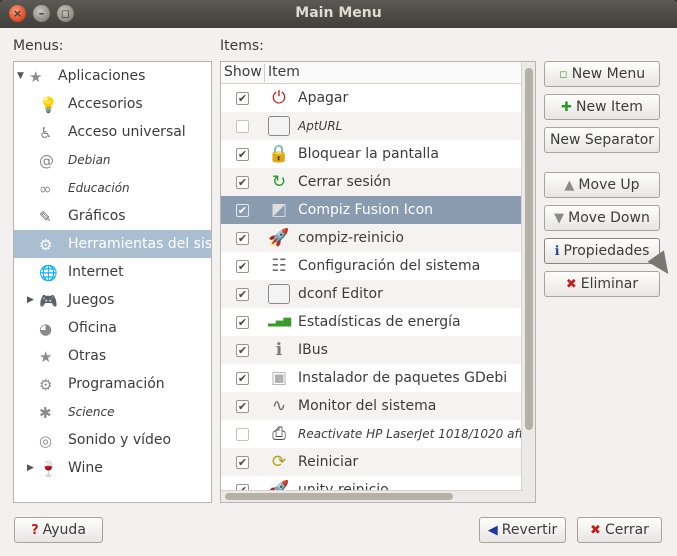 The height and width of the screenshot is (556, 677). Describe the element at coordinates (45, 189) in the screenshot. I see `education-icon: ∞` at that location.